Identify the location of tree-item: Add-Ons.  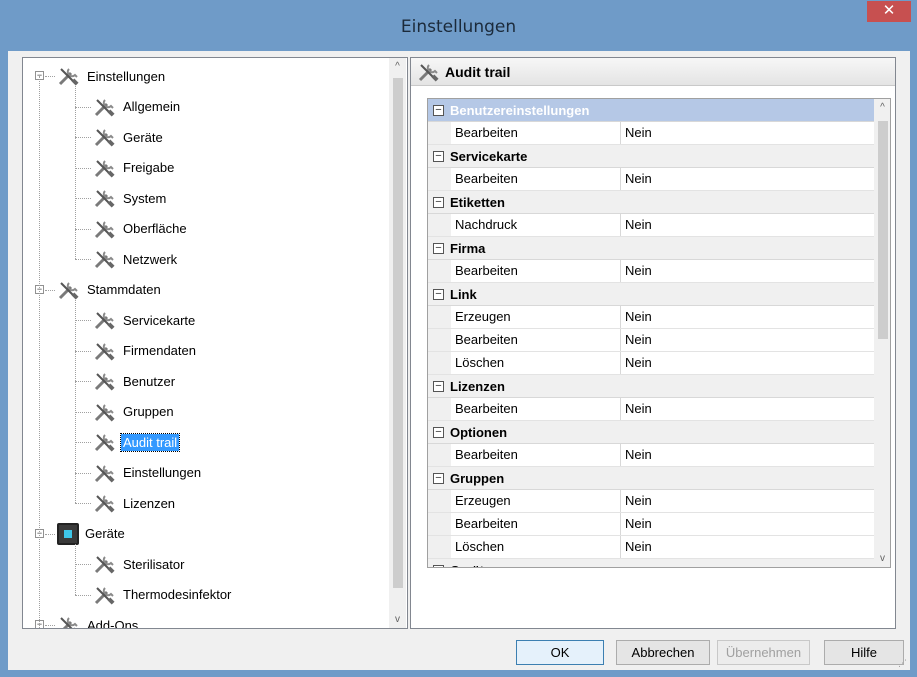
(98, 620).